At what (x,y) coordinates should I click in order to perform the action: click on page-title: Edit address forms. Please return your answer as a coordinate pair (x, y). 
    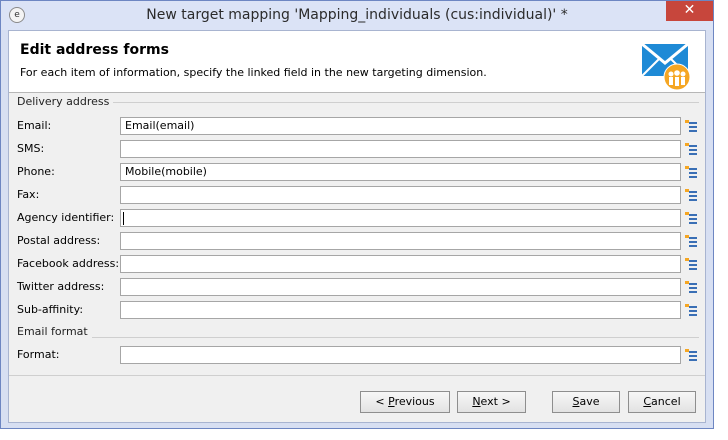
    Looking at the image, I should click on (94, 50).